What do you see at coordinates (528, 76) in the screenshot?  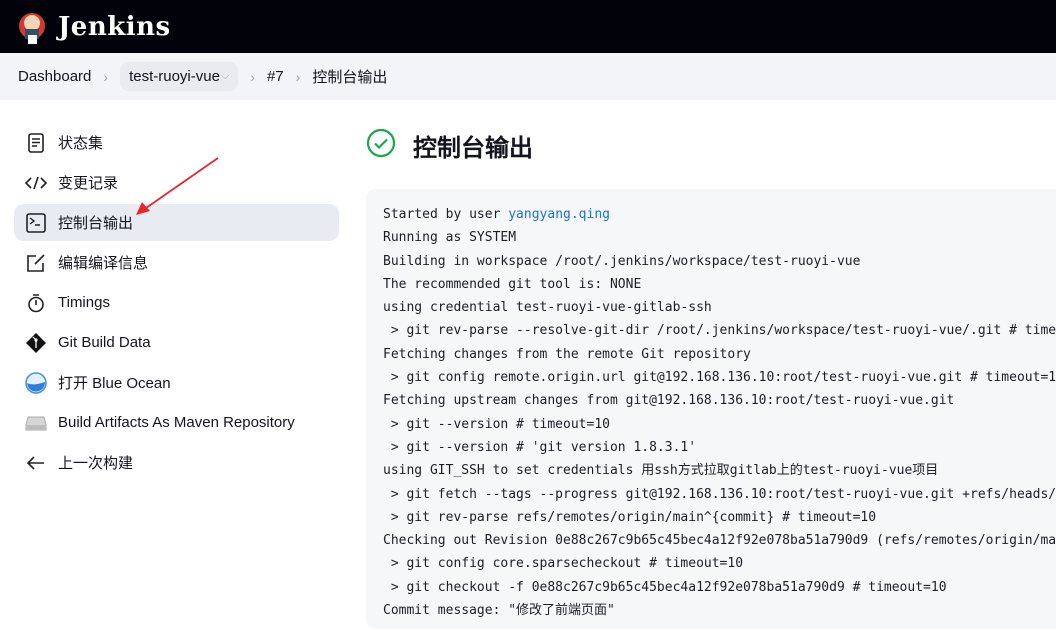 I see `breadcrumb: Dashboard › test-ruoyi-vue ⌵ › #7 › 控制台输出` at bounding box center [528, 76].